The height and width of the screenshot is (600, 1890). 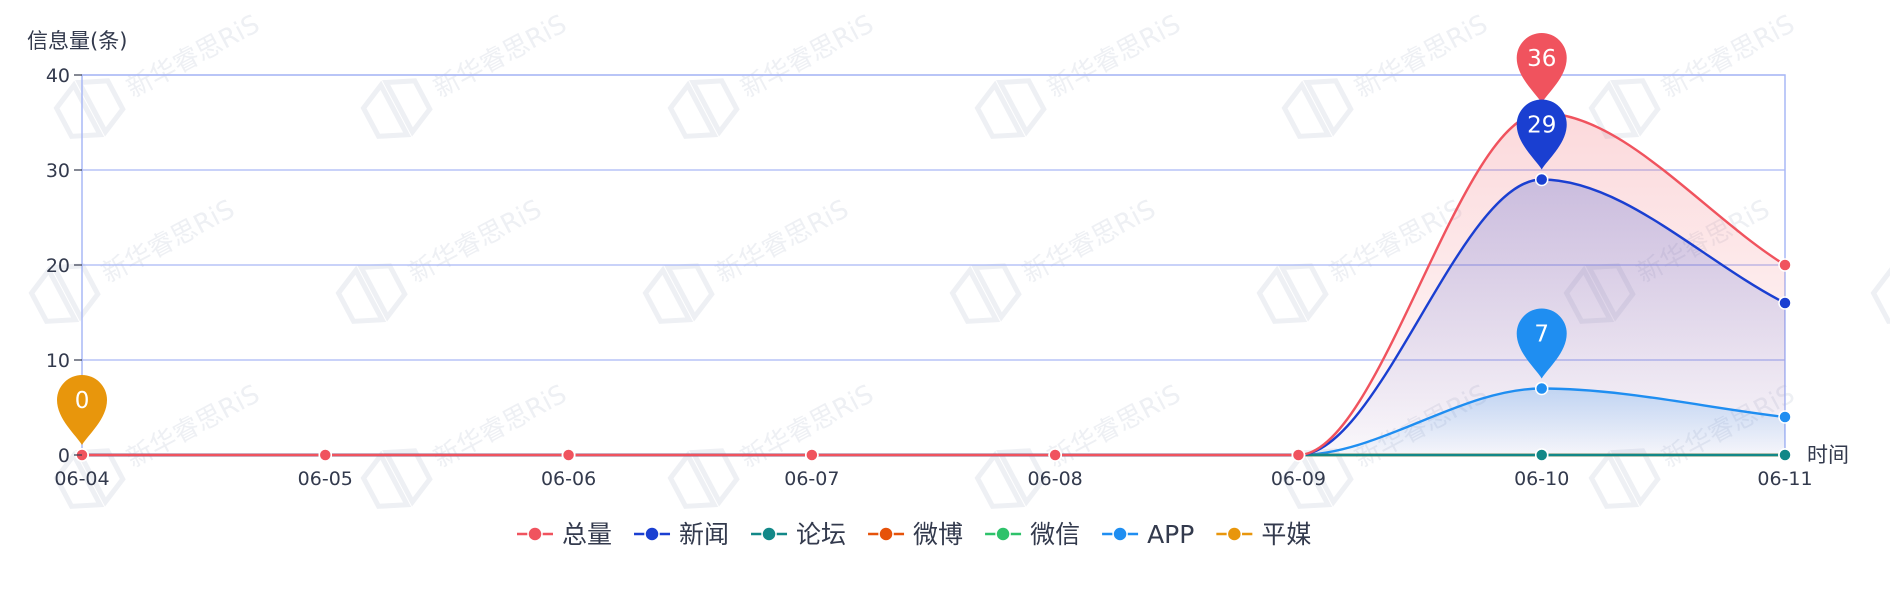 What do you see at coordinates (325, 479) in the screenshot?
I see `x-tick-label: 06-05` at bounding box center [325, 479].